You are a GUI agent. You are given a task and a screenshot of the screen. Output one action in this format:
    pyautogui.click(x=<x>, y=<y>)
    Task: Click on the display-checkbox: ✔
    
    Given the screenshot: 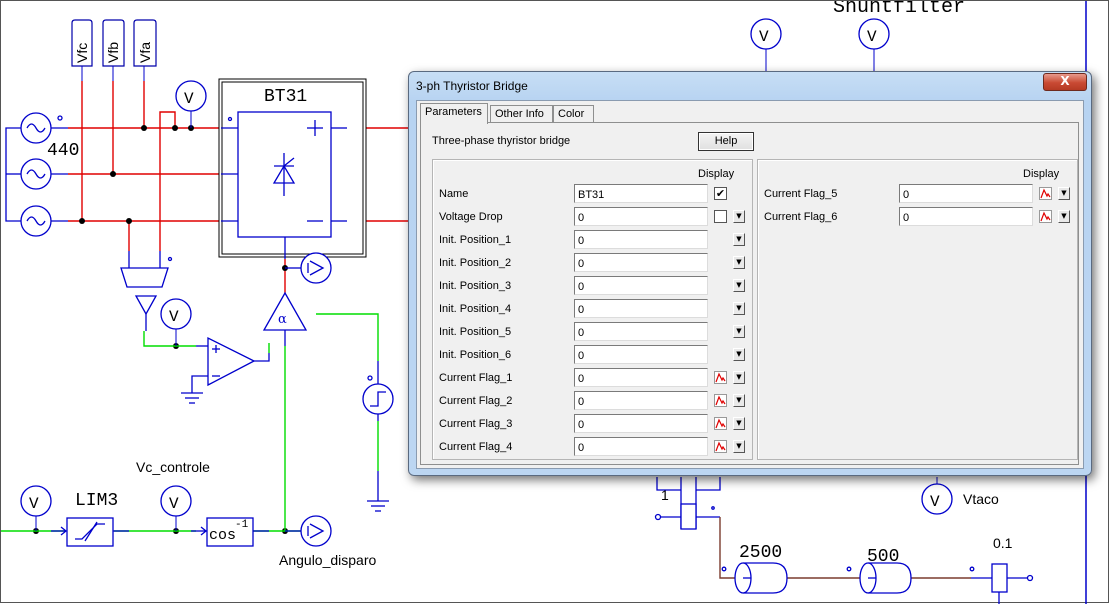 What is the action you would take?
    pyautogui.click(x=720, y=193)
    